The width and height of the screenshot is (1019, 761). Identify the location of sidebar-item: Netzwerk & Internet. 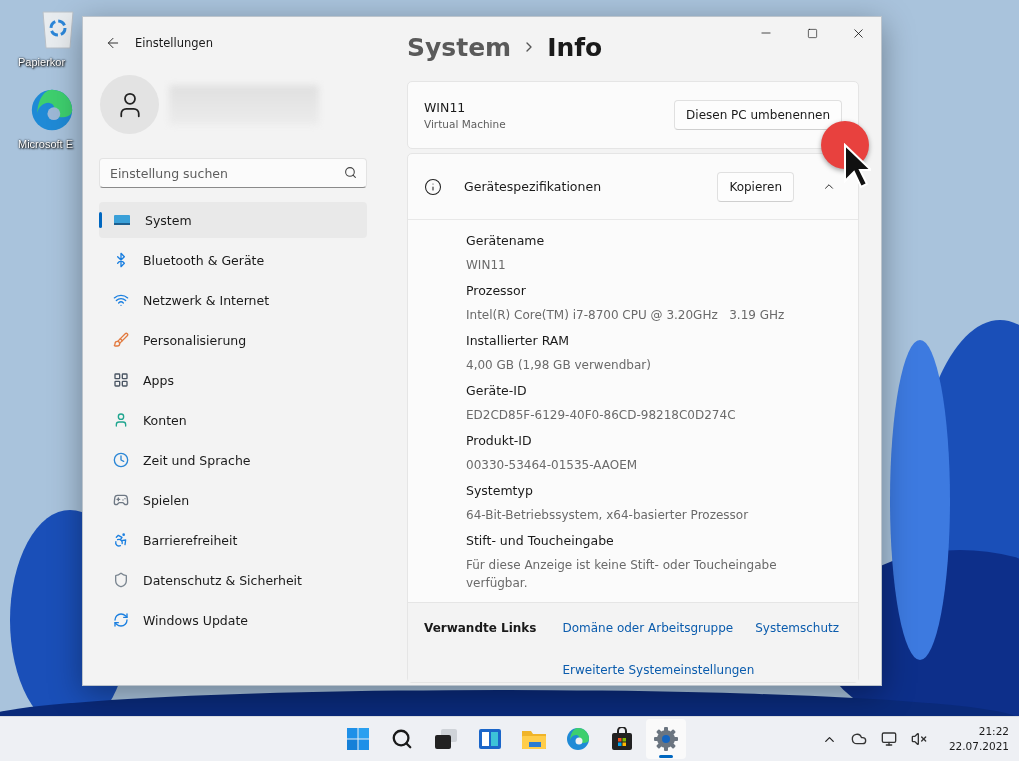
(233, 300).